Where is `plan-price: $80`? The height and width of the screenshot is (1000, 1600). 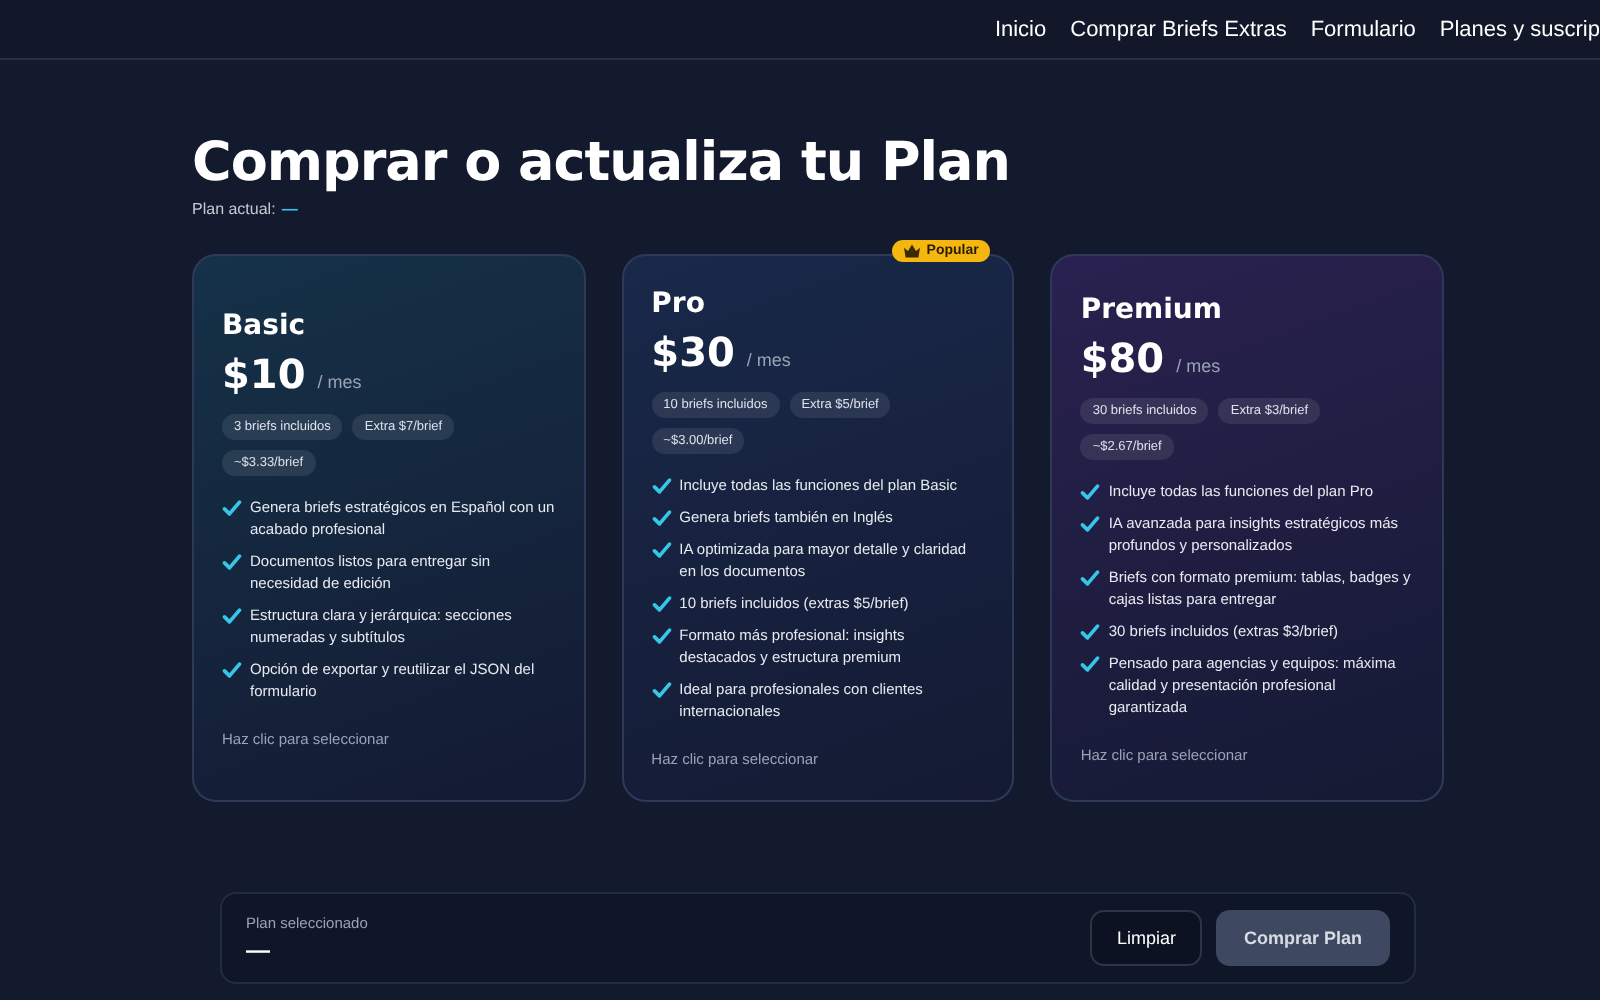
plan-price: $80 is located at coordinates (1122, 357).